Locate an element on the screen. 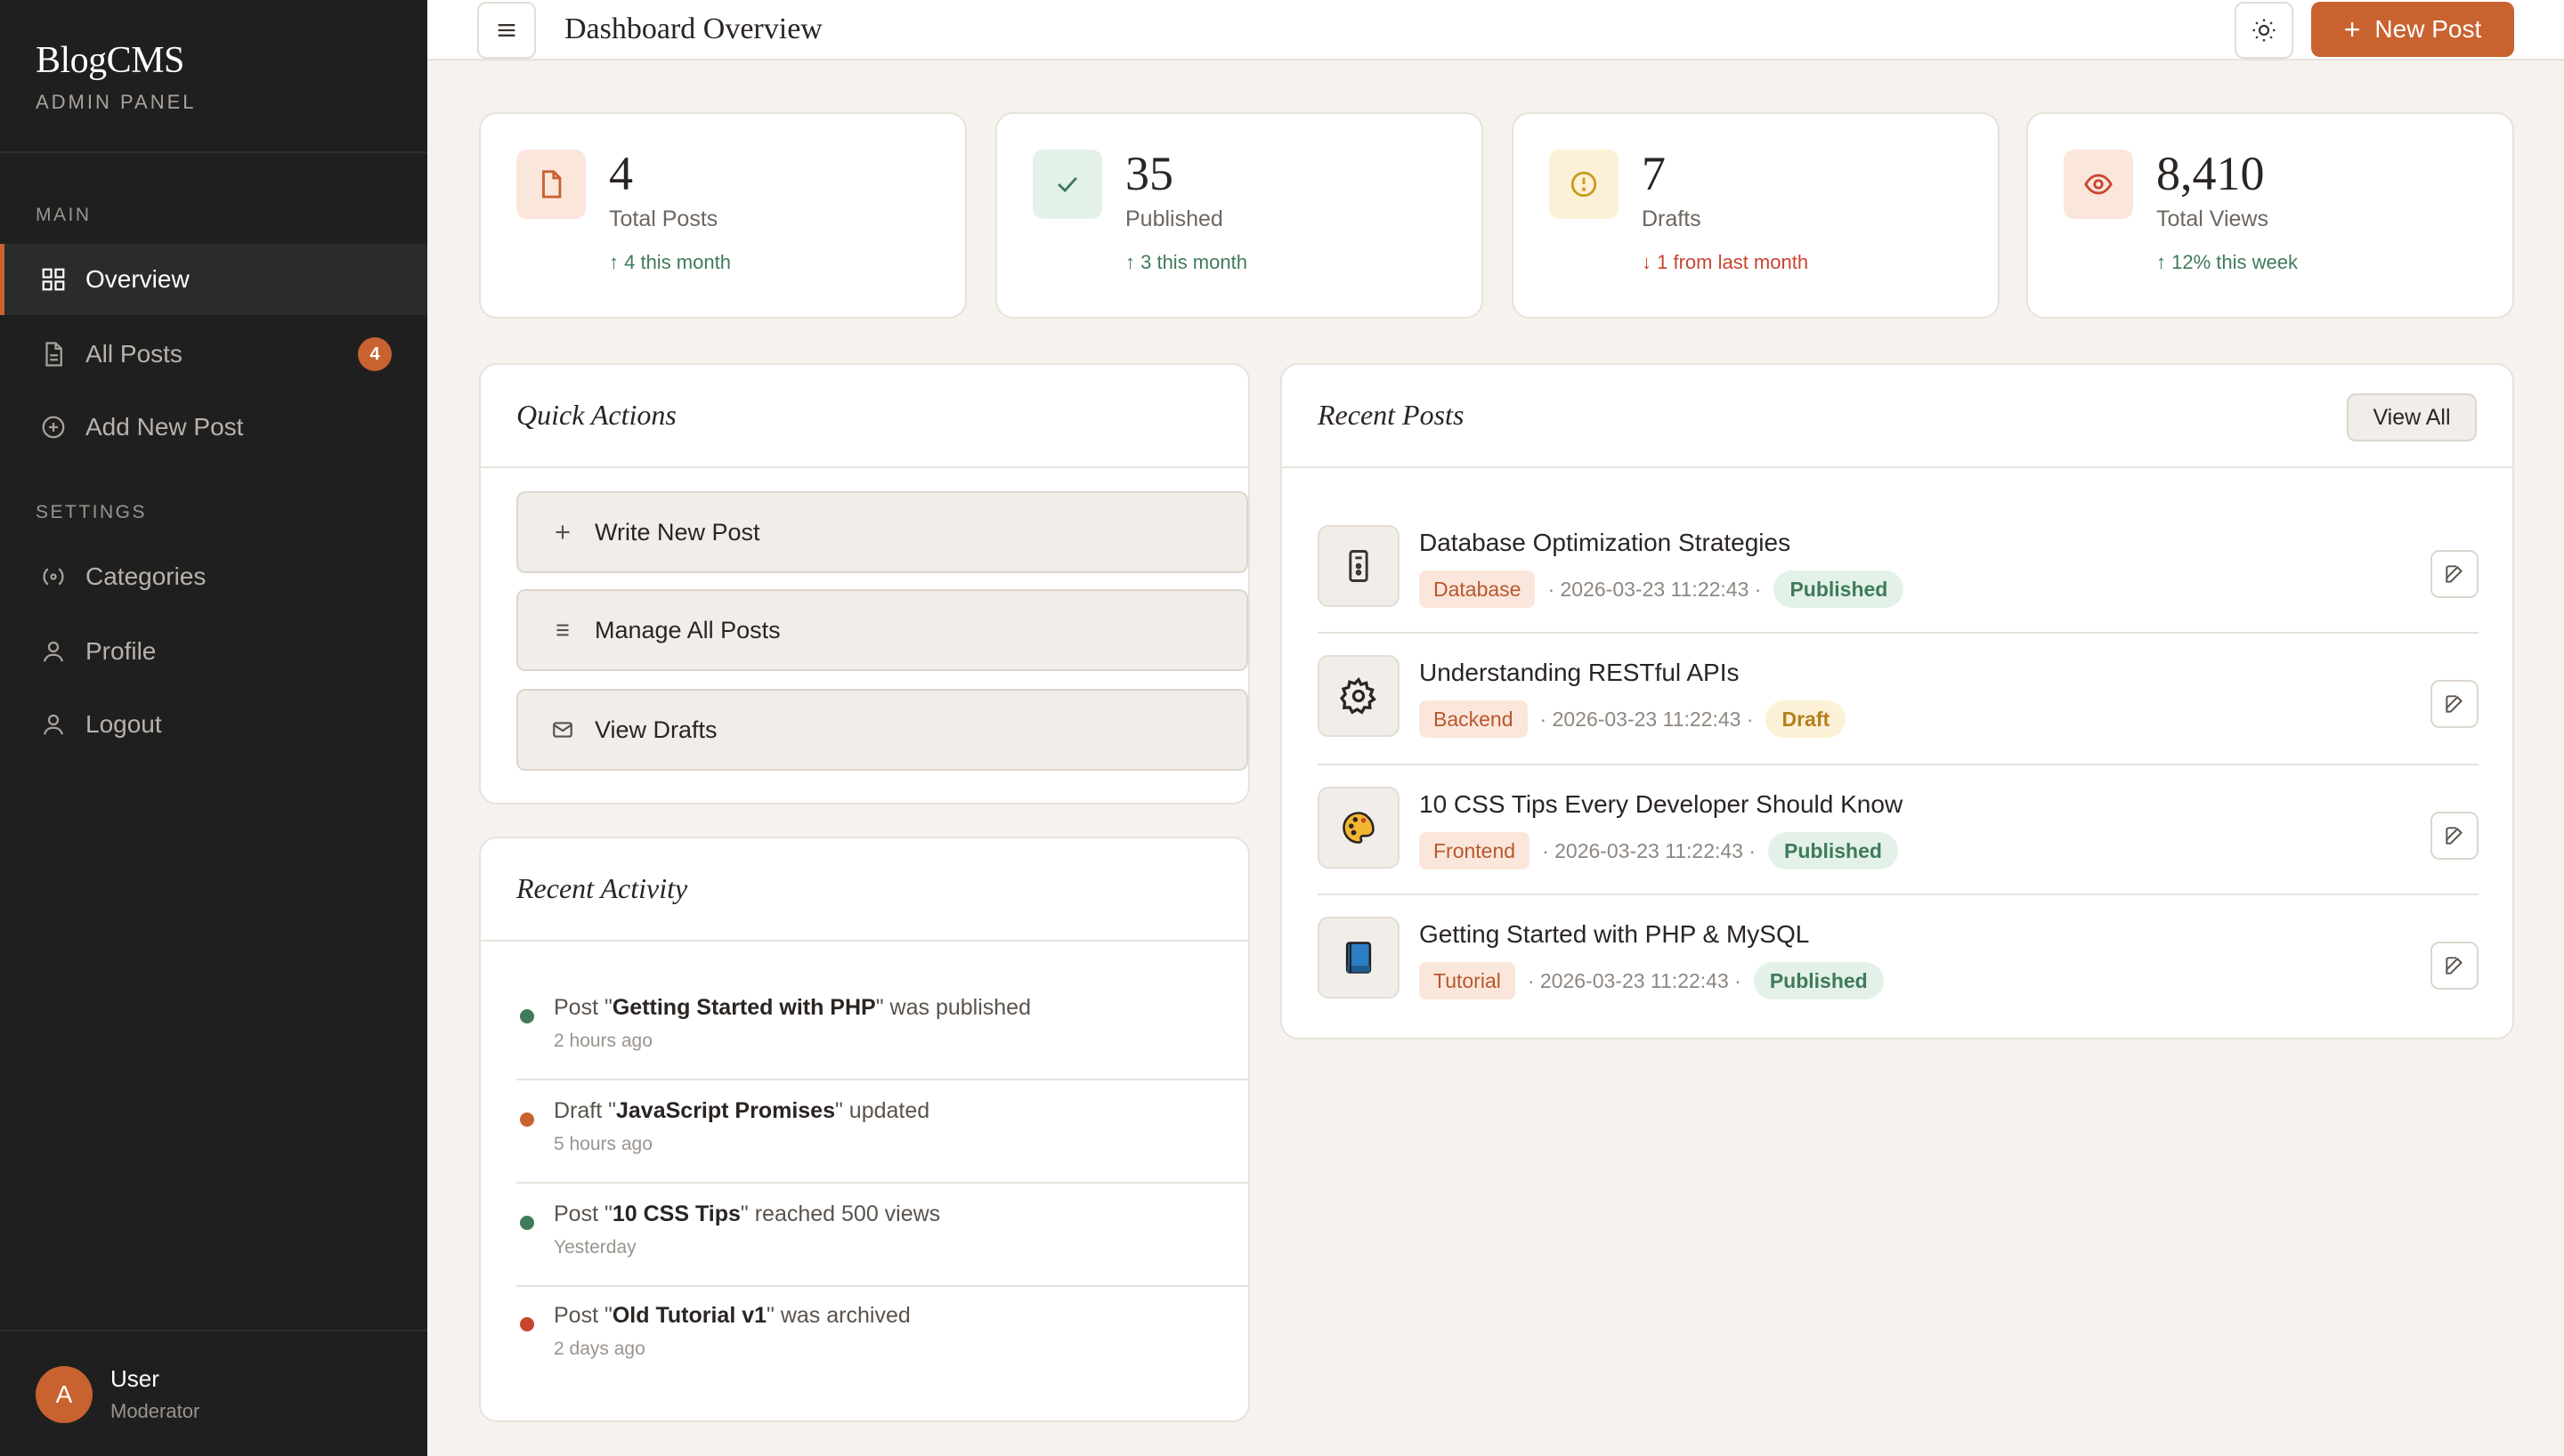 This screenshot has width=2564, height=1456. sidebar-item-all-posts: All Posts 4 is located at coordinates (213, 354).